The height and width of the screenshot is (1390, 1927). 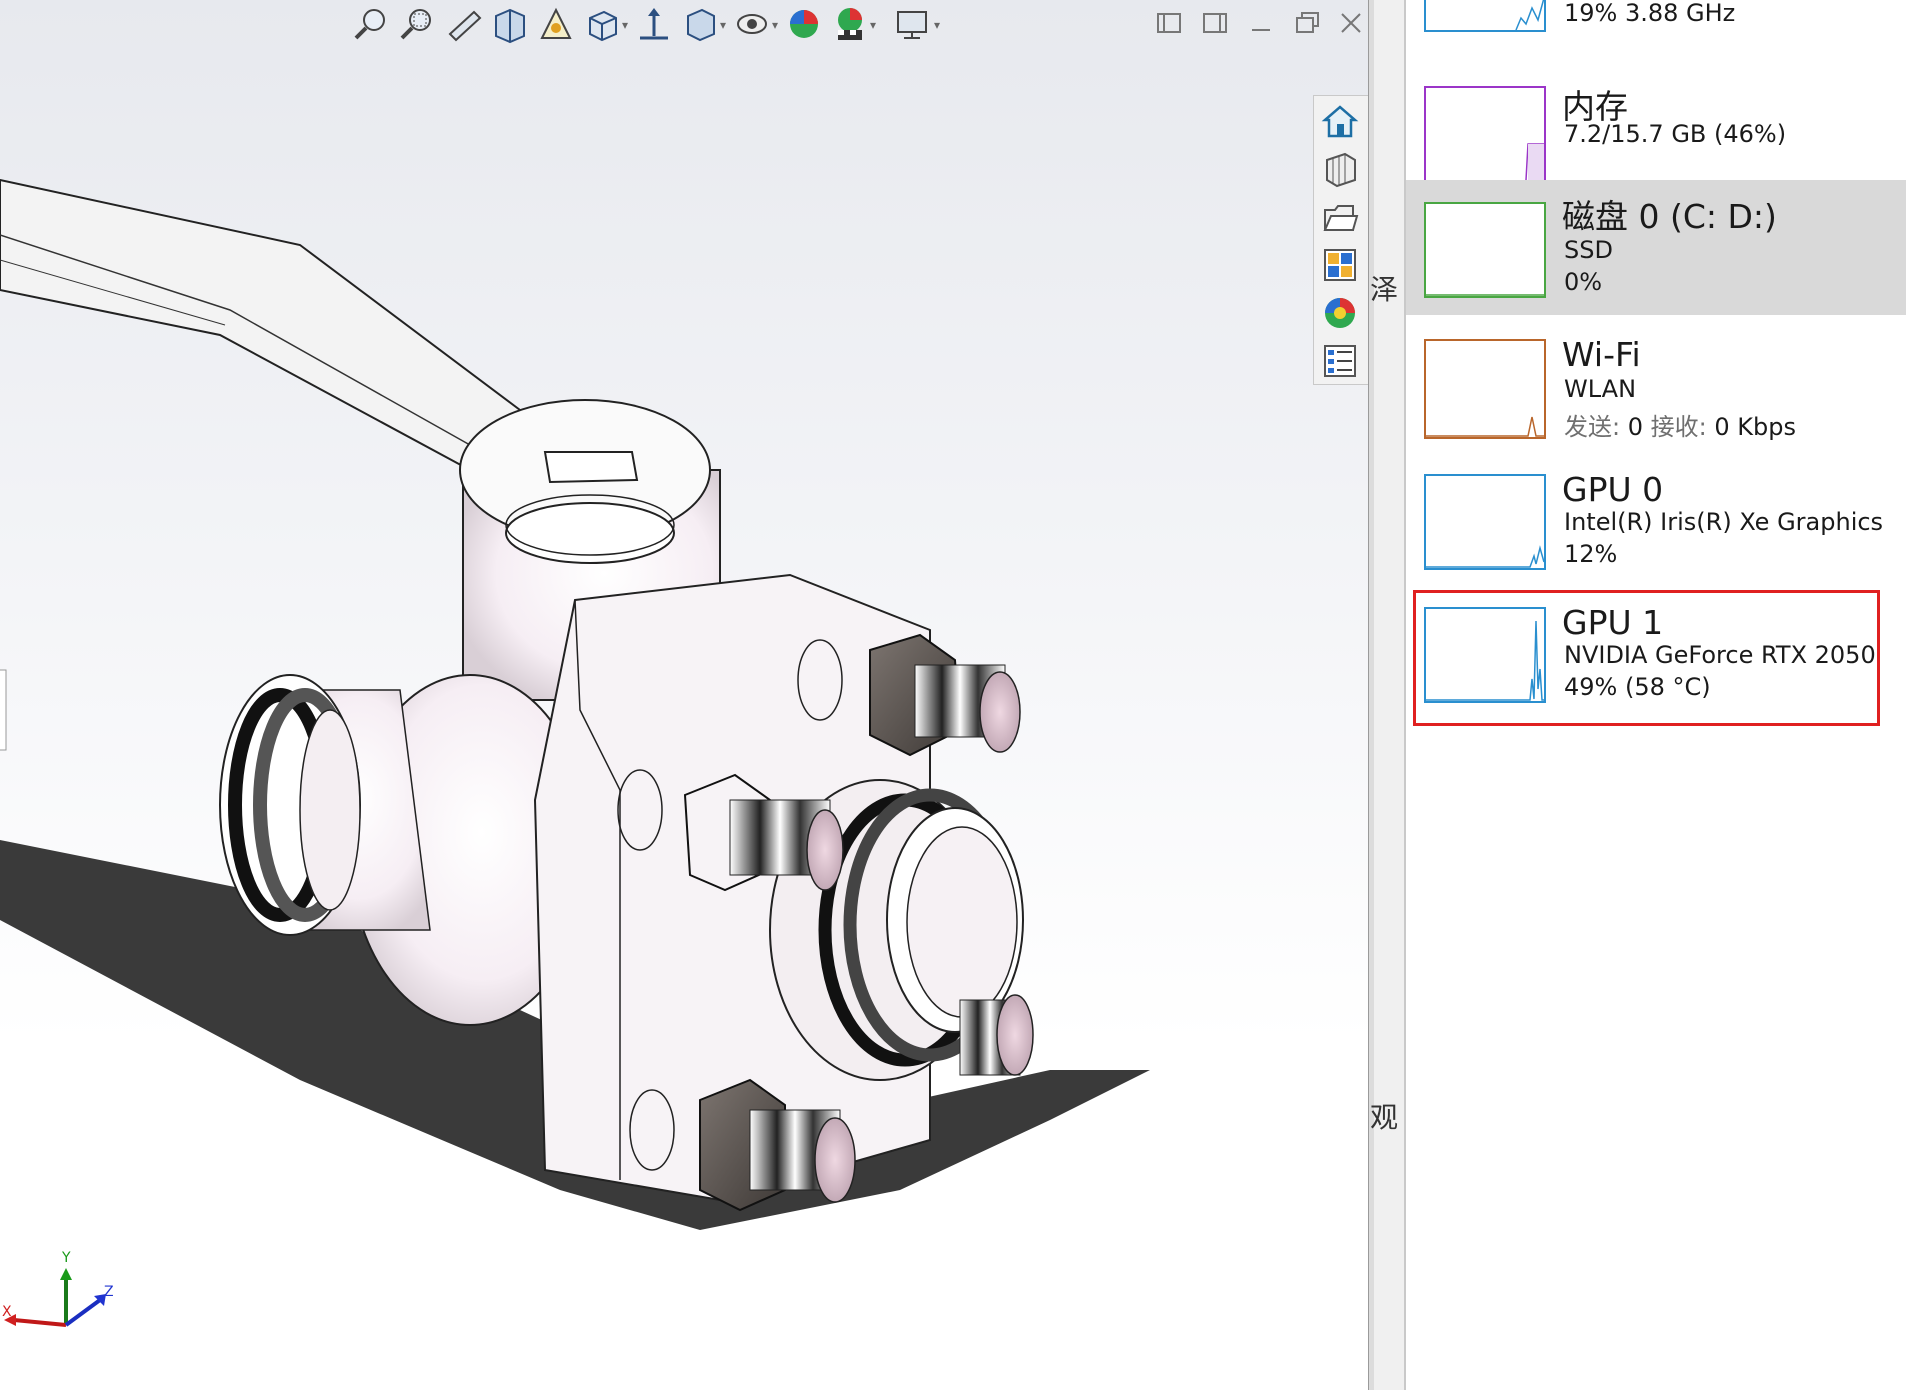 I want to click on cpu-graph, so click(x=1485, y=16).